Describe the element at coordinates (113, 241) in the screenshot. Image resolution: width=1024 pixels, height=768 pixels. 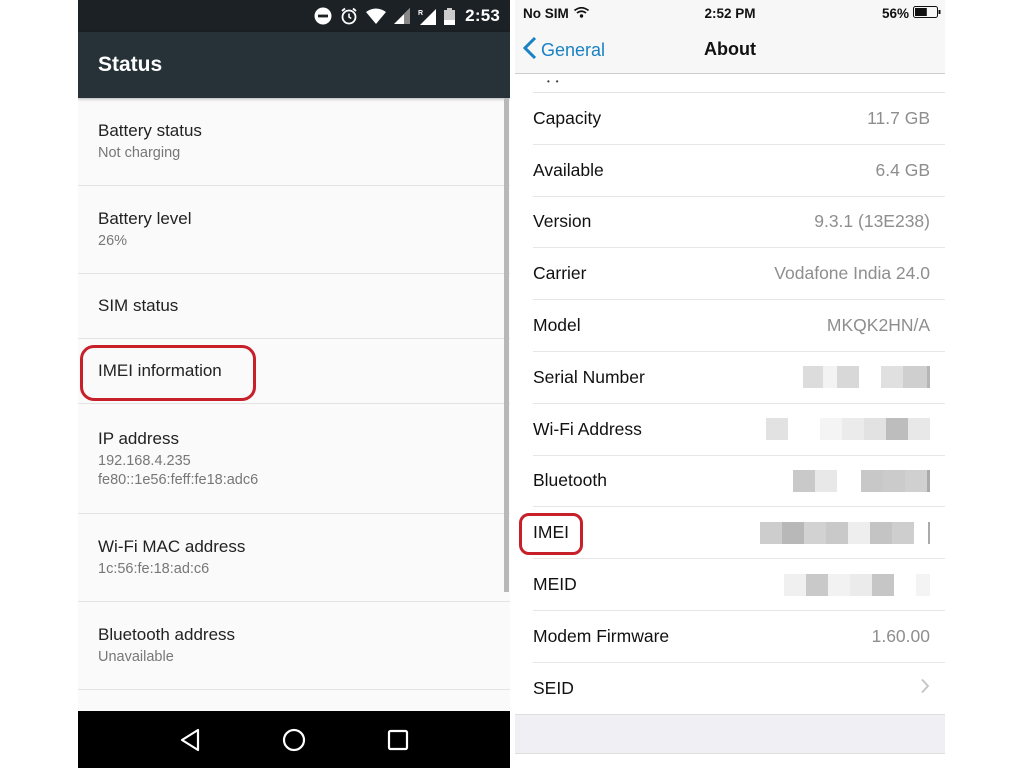
I see `item-value: 26%` at that location.